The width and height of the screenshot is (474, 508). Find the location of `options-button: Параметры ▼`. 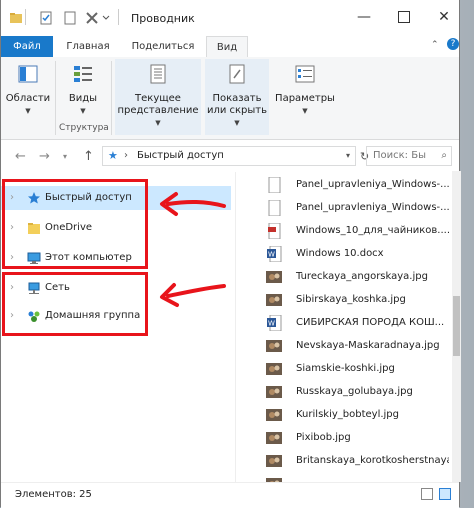

options-button: Параметры ▼ is located at coordinates (305, 90).